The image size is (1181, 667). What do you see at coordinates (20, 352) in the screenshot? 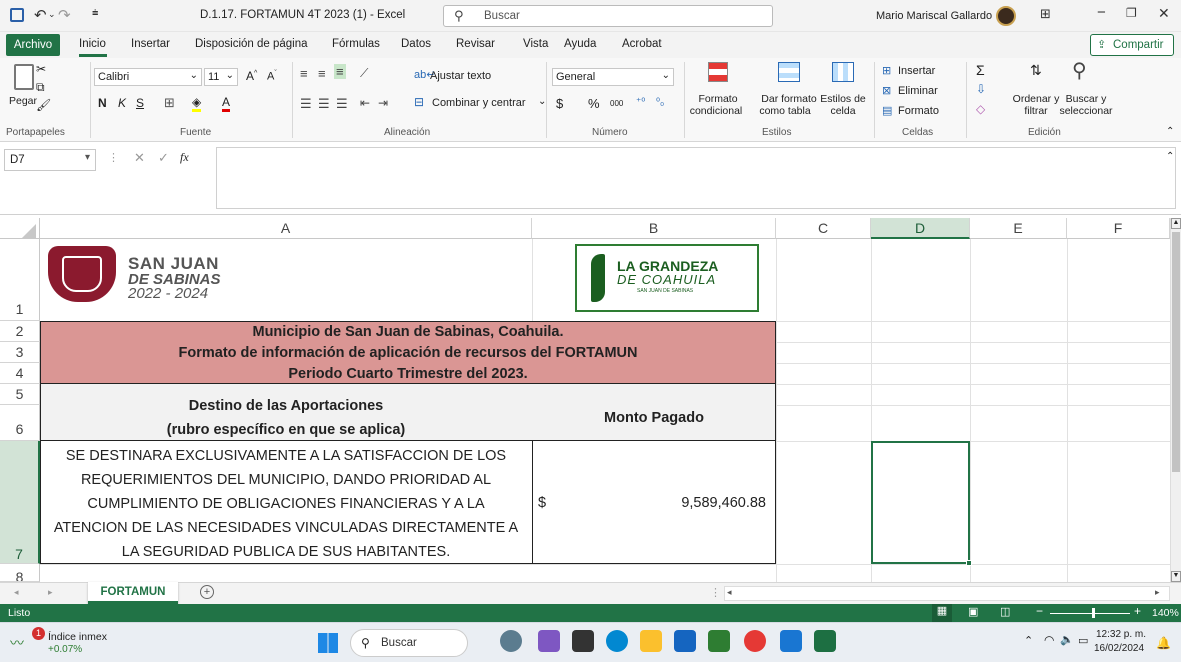
I see `row-header-3: 3` at bounding box center [20, 352].